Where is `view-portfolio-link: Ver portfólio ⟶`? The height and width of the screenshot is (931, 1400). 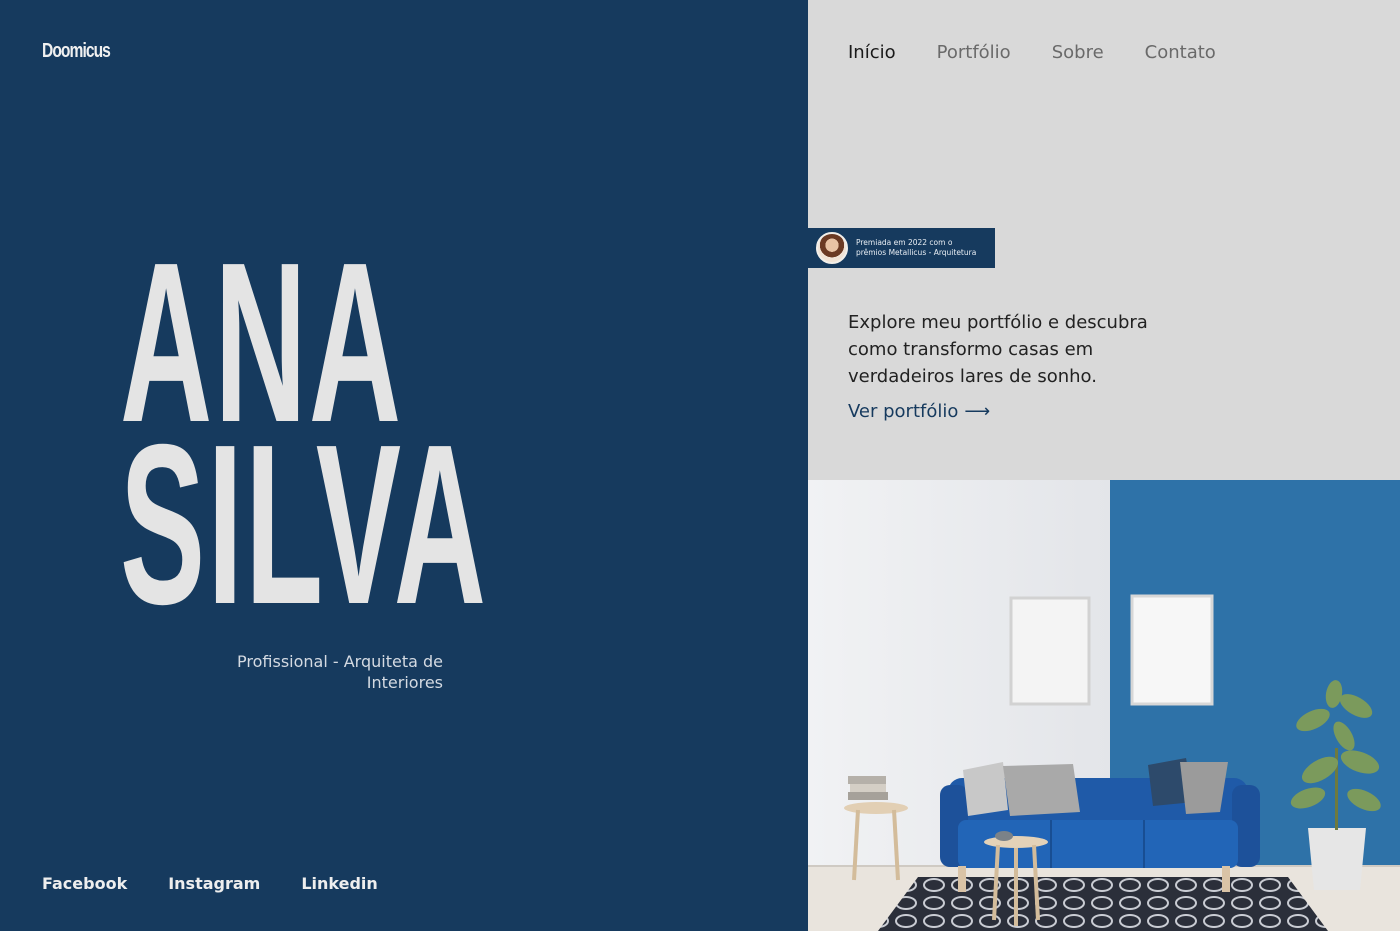 view-portfolio-link: Ver portfólio ⟶ is located at coordinates (919, 411).